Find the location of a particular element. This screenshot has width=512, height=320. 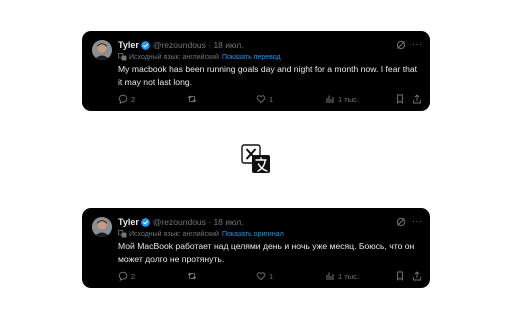

show-original-link: Показать оригинал is located at coordinates (253, 234).